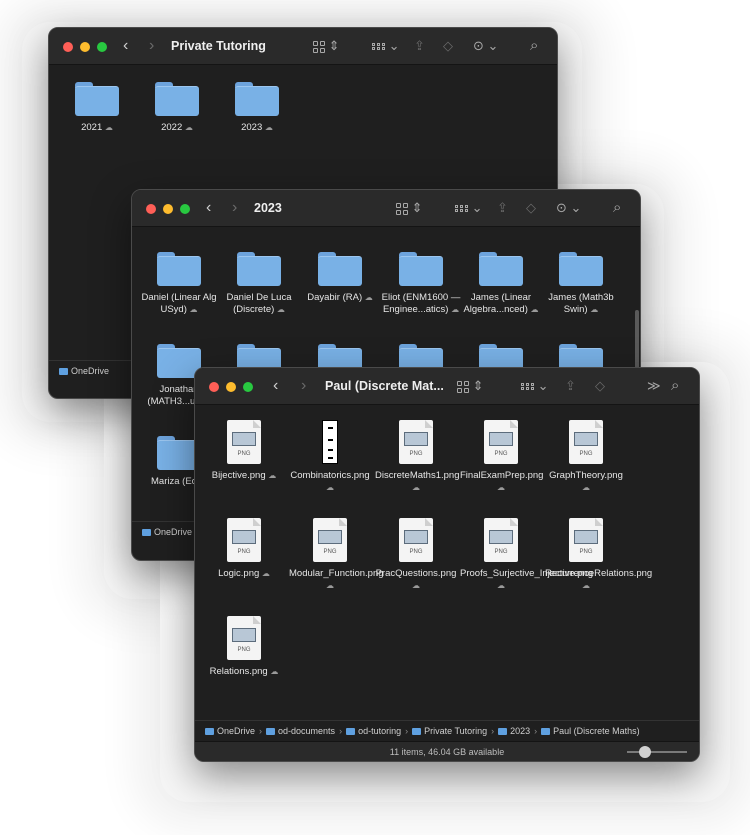 The width and height of the screenshot is (750, 835). Describe the element at coordinates (336, 573) in the screenshot. I see `file-name: Modular_Function.png` at that location.